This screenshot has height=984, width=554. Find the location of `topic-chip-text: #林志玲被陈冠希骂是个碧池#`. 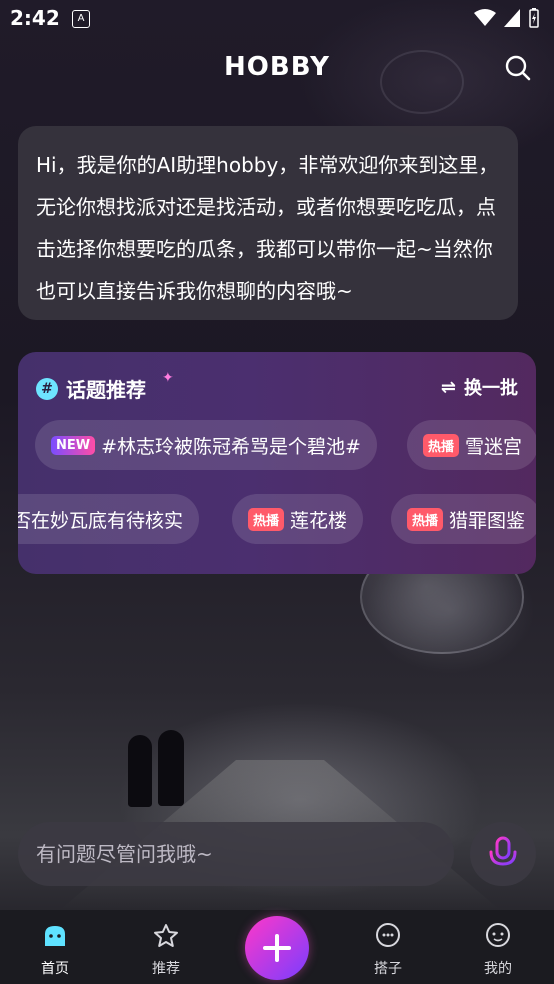

topic-chip-text: #林志玲被陈冠希骂是个碧池# is located at coordinates (231, 446).